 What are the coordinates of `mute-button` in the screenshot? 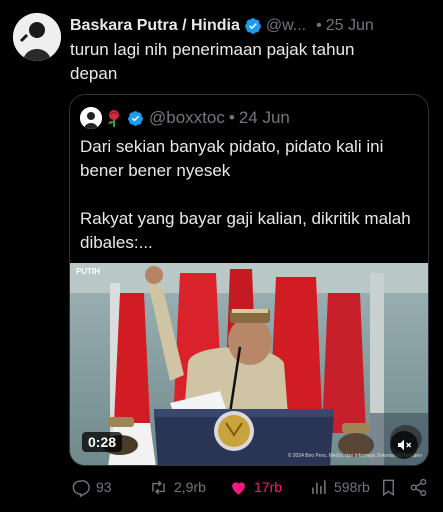 It's located at (404, 445).